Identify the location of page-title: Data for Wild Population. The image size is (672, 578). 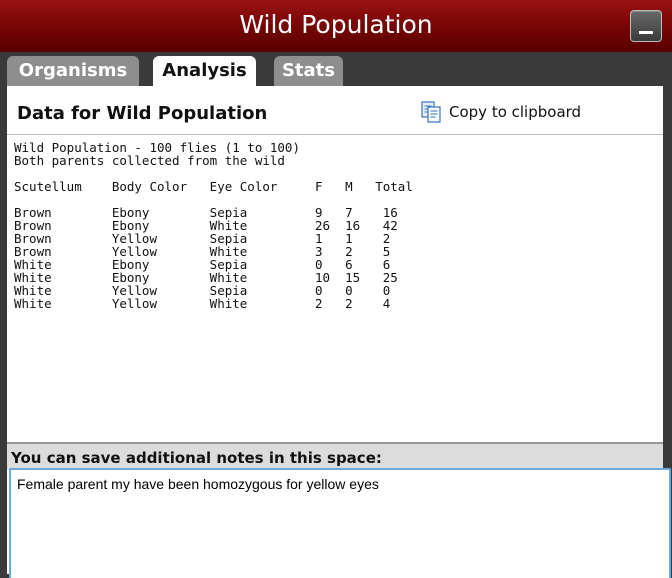
(142, 113).